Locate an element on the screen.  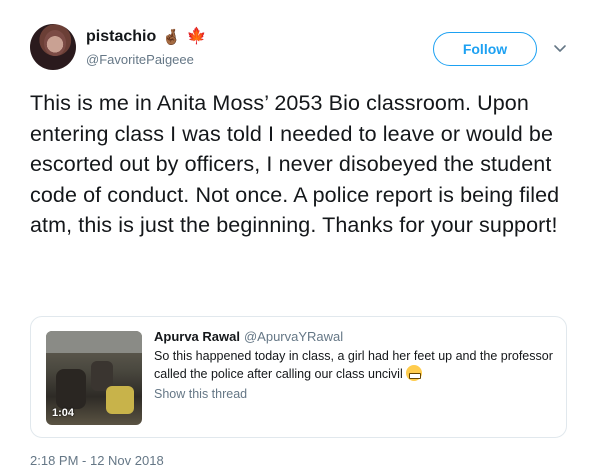
author-display-name: pistachio is located at coordinates (121, 37).